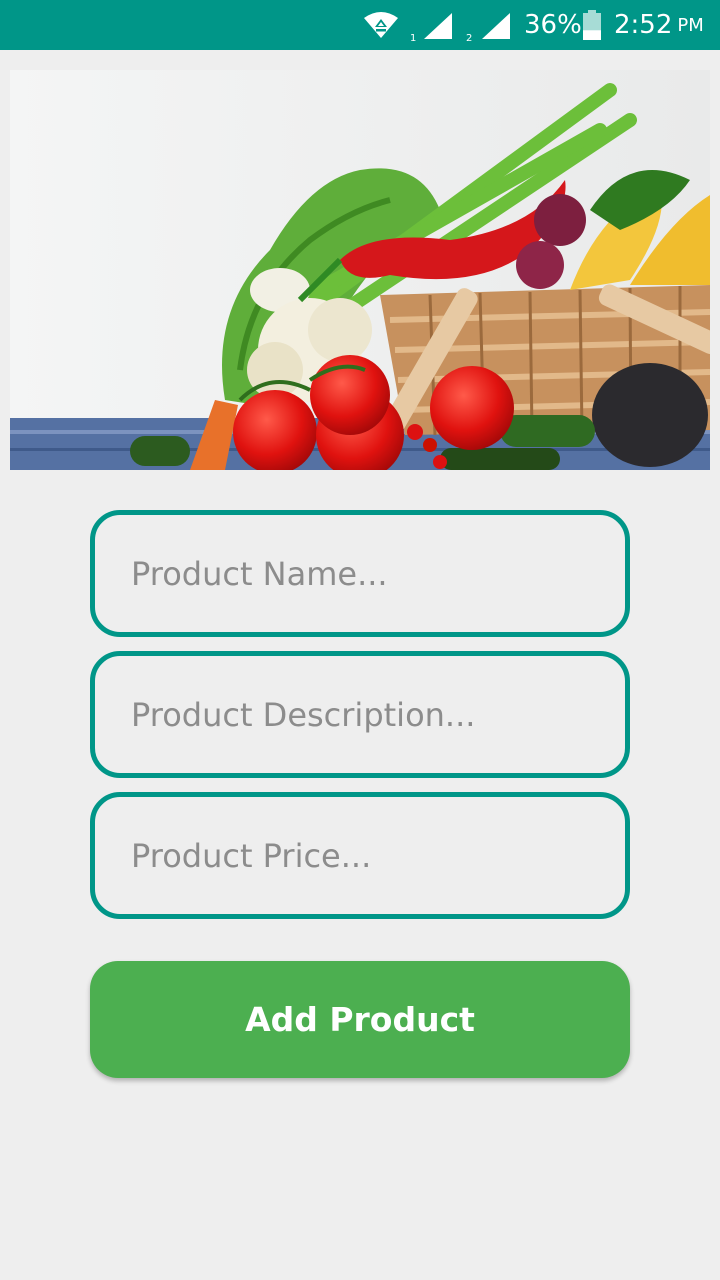  I want to click on product-description-input, so click(360, 714).